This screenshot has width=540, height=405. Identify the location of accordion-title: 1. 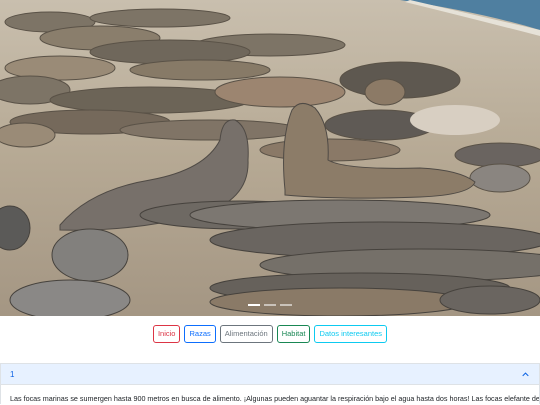
(12, 374).